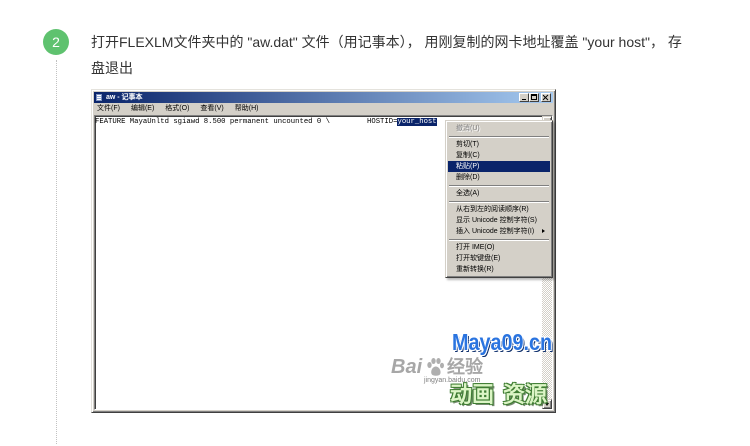 This screenshot has height=446, width=750. Describe the element at coordinates (142, 109) in the screenshot. I see `menu-edit: 编辑(E)` at that location.